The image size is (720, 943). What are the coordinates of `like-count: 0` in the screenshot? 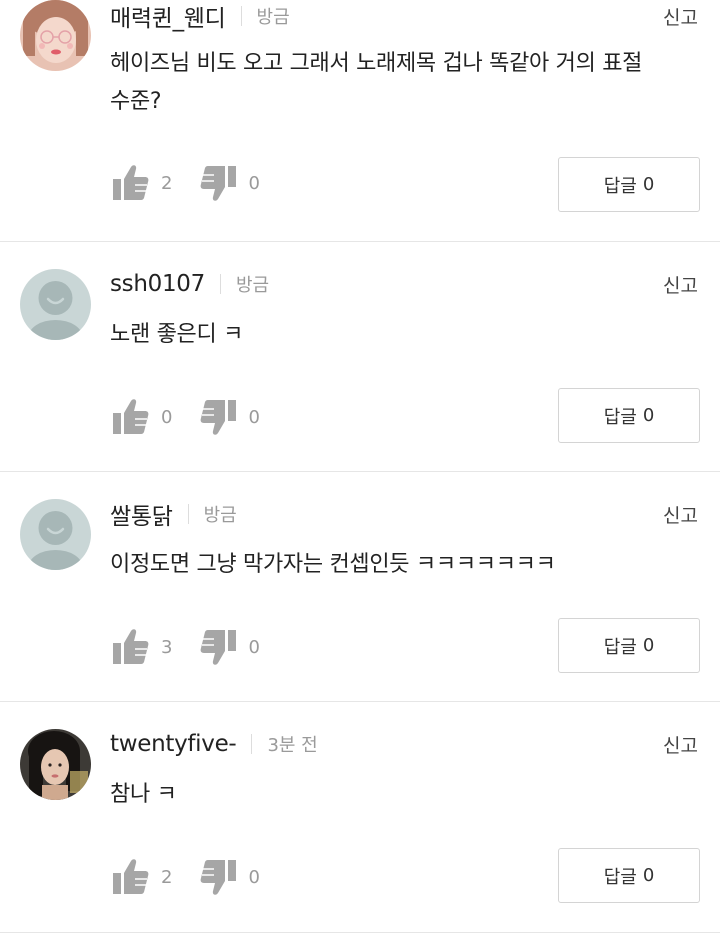 It's located at (167, 417).